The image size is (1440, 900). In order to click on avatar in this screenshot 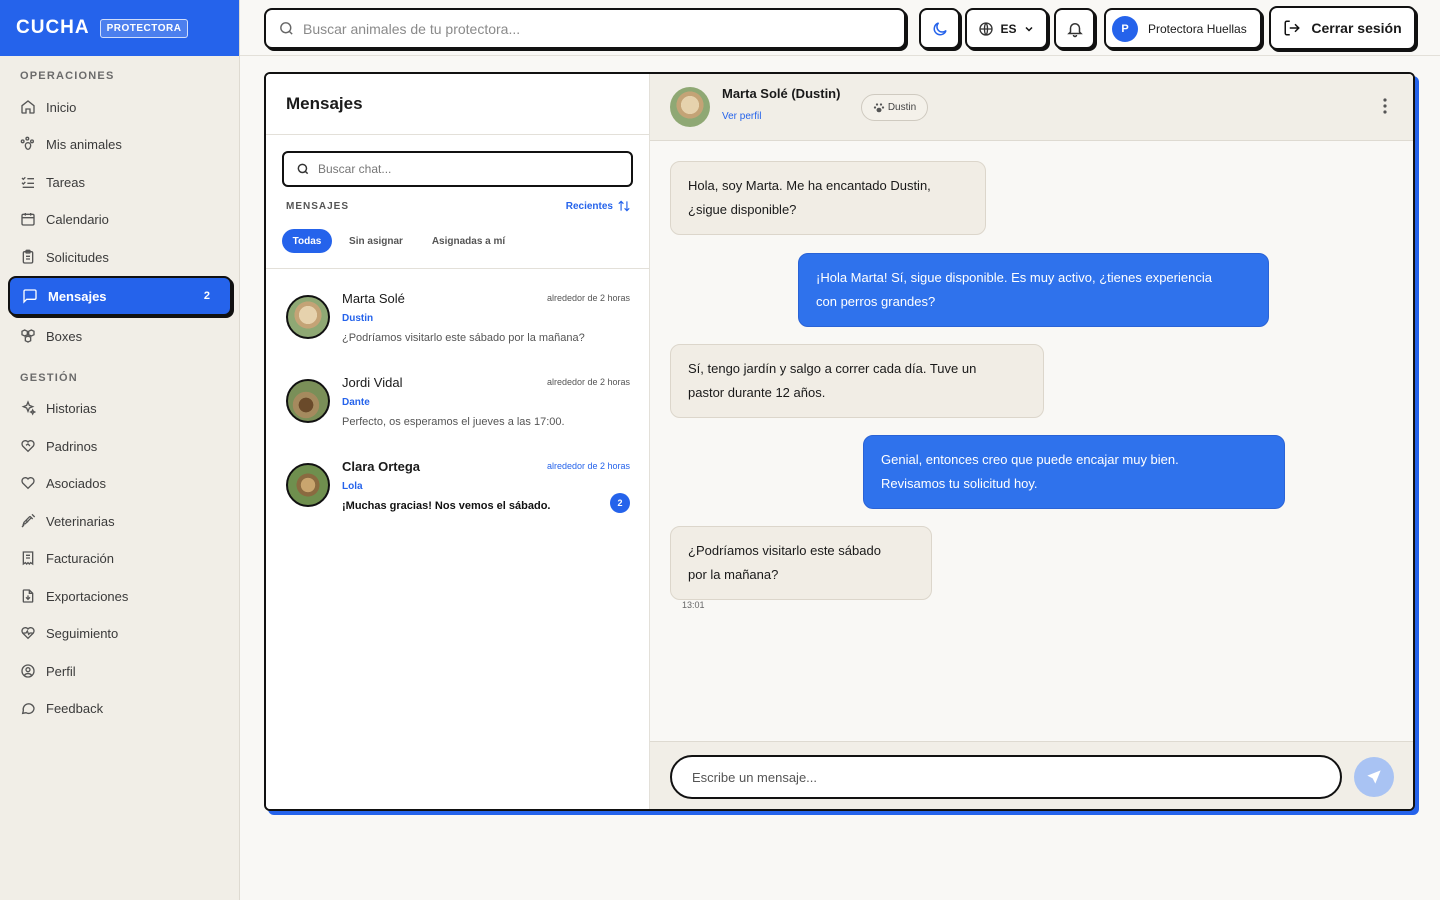, I will do `click(308, 401)`.